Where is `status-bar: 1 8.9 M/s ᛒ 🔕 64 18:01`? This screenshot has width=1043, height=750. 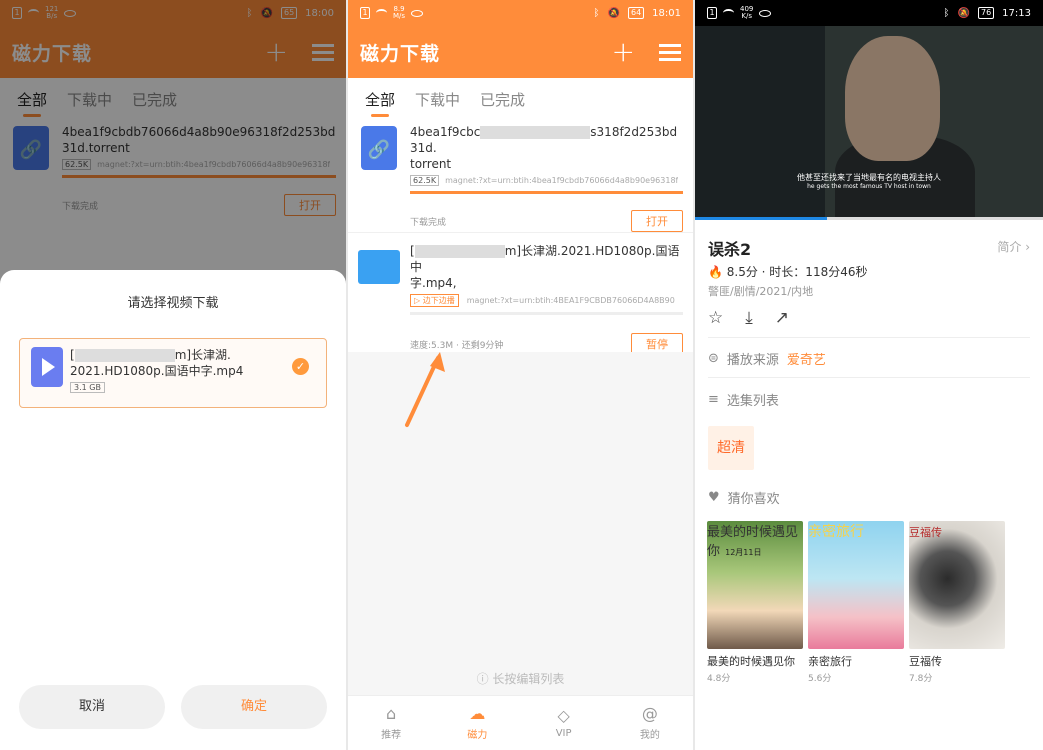 status-bar: 1 8.9 M/s ᛒ 🔕 64 18:01 is located at coordinates (520, 13).